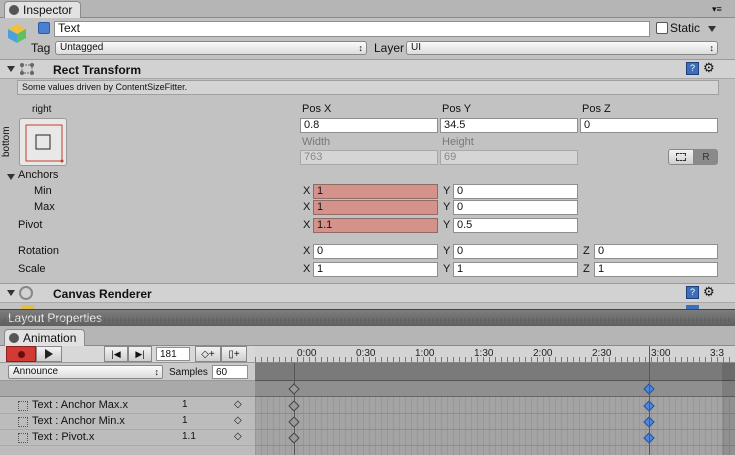 This screenshot has height=455, width=735. Describe the element at coordinates (717, 9) in the screenshot. I see `tab-menu-icon: ▾≡` at that location.